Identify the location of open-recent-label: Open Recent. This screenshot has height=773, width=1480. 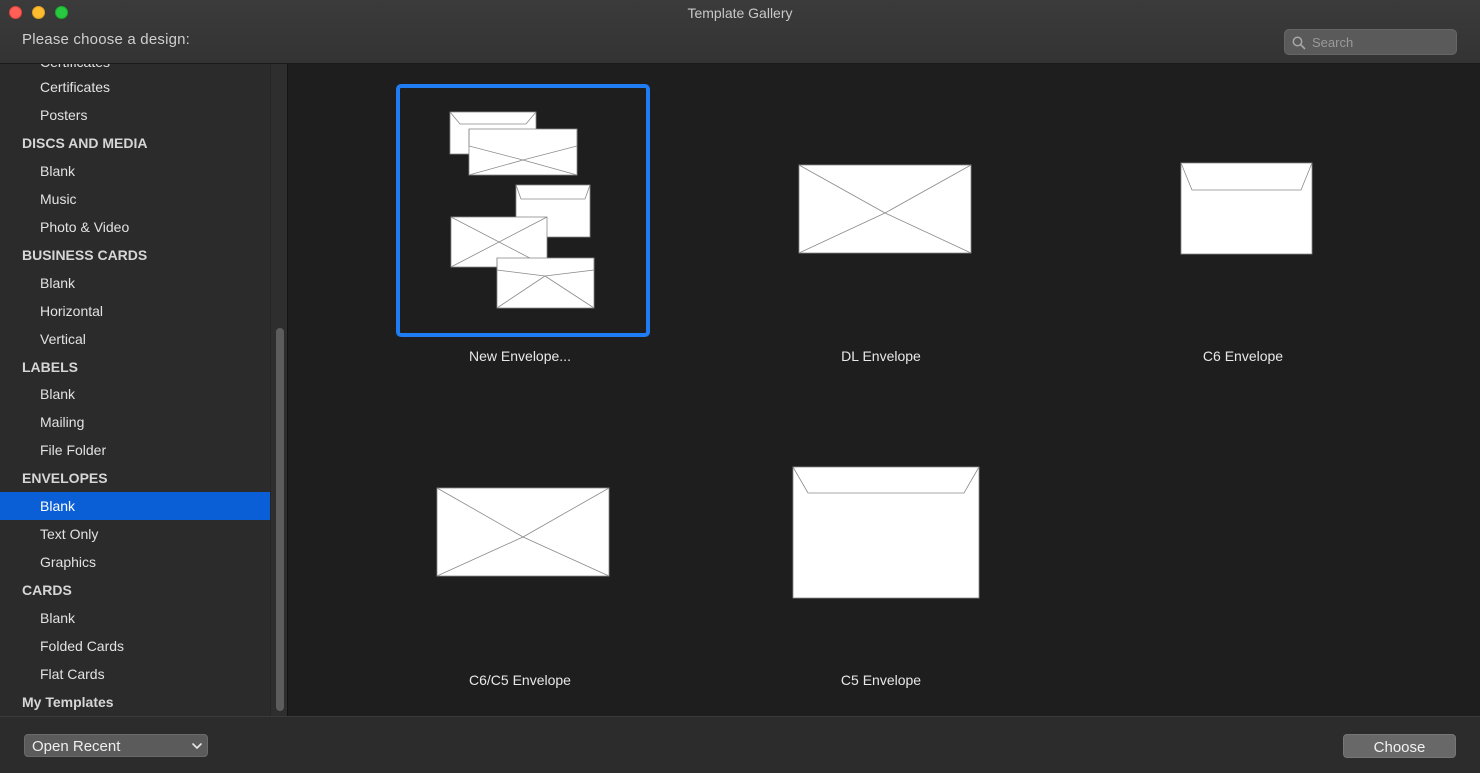
(76, 746).